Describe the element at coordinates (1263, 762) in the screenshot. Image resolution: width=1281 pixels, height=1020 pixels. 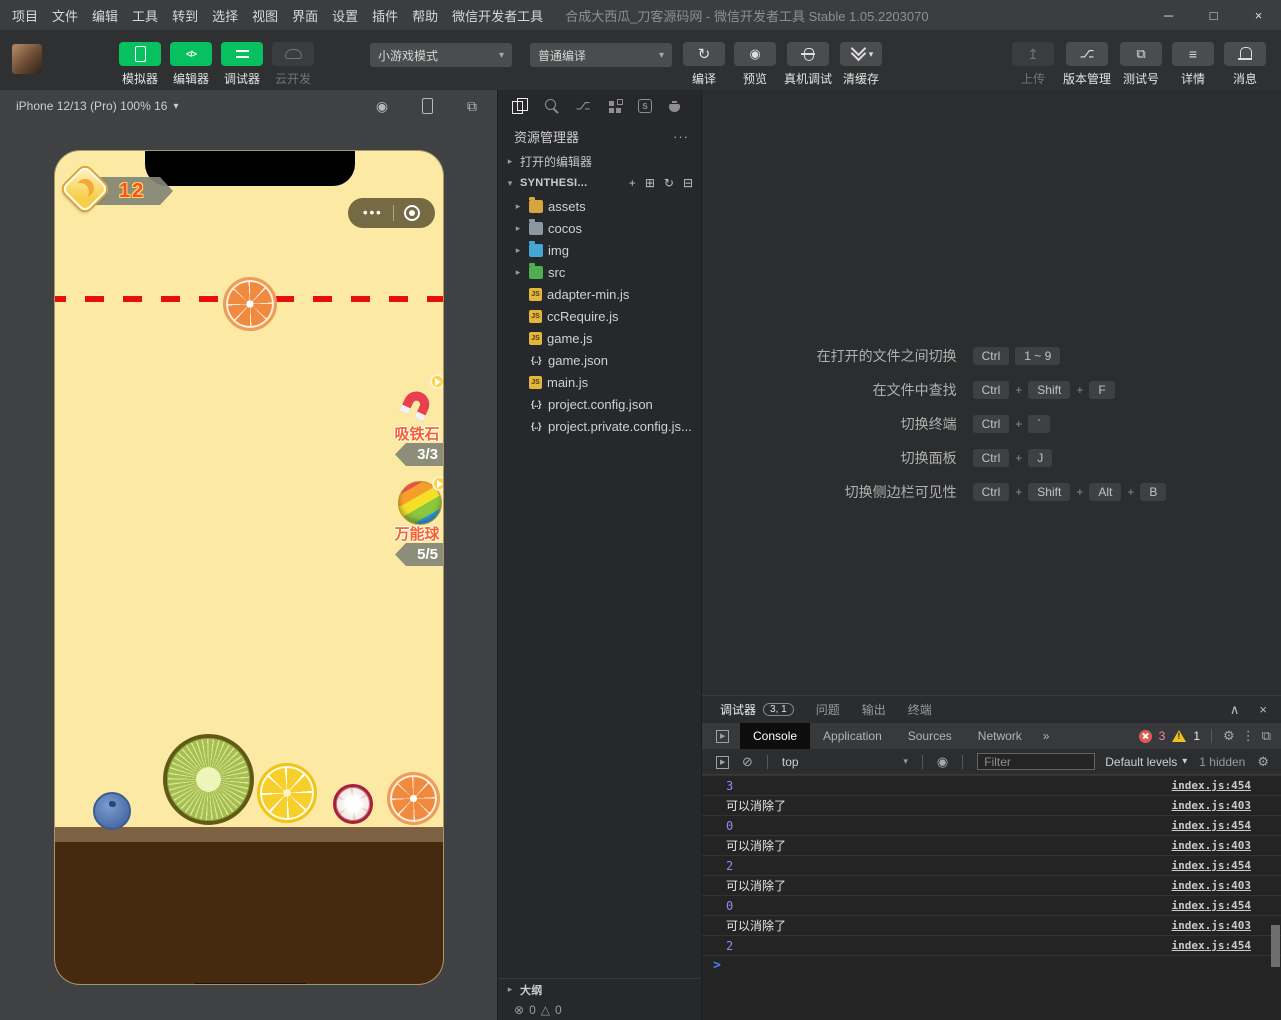
I see `console-settings-gear-icon: ⚙` at that location.